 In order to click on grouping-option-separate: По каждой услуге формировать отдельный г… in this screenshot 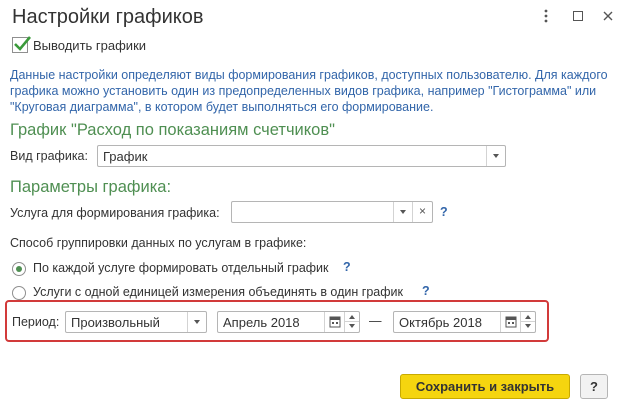, I will do `click(181, 268)`.